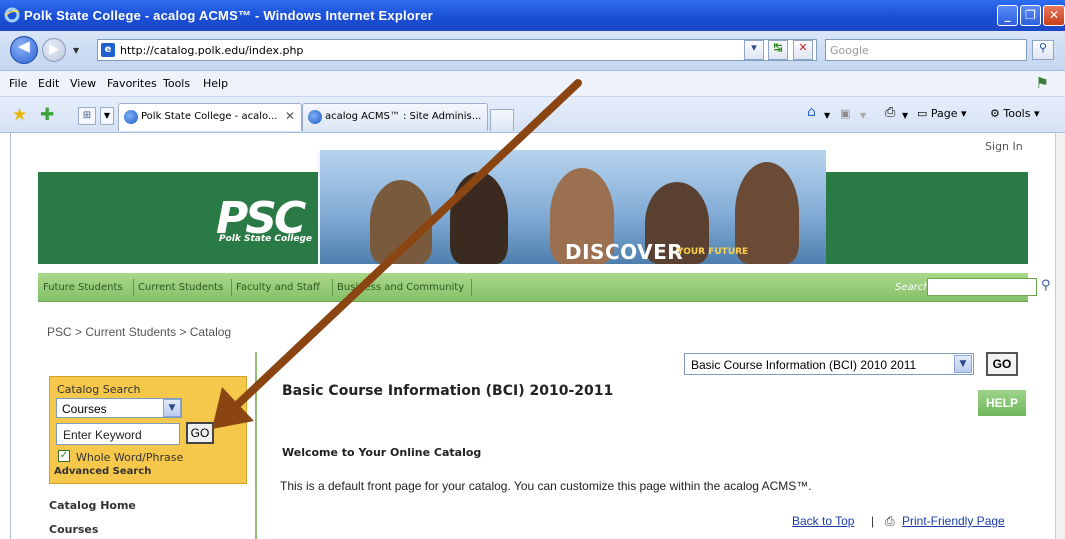  What do you see at coordinates (1004, 146) in the screenshot?
I see `sign-in-link: Sign In` at bounding box center [1004, 146].